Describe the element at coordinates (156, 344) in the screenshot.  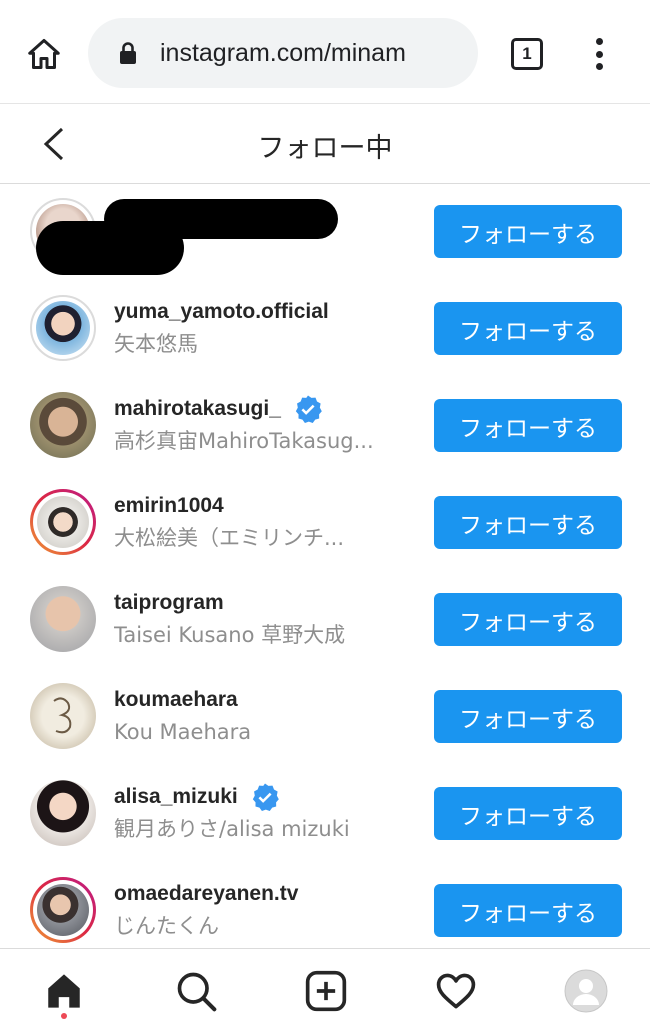
I see `full-name: 矢本悠馬` at that location.